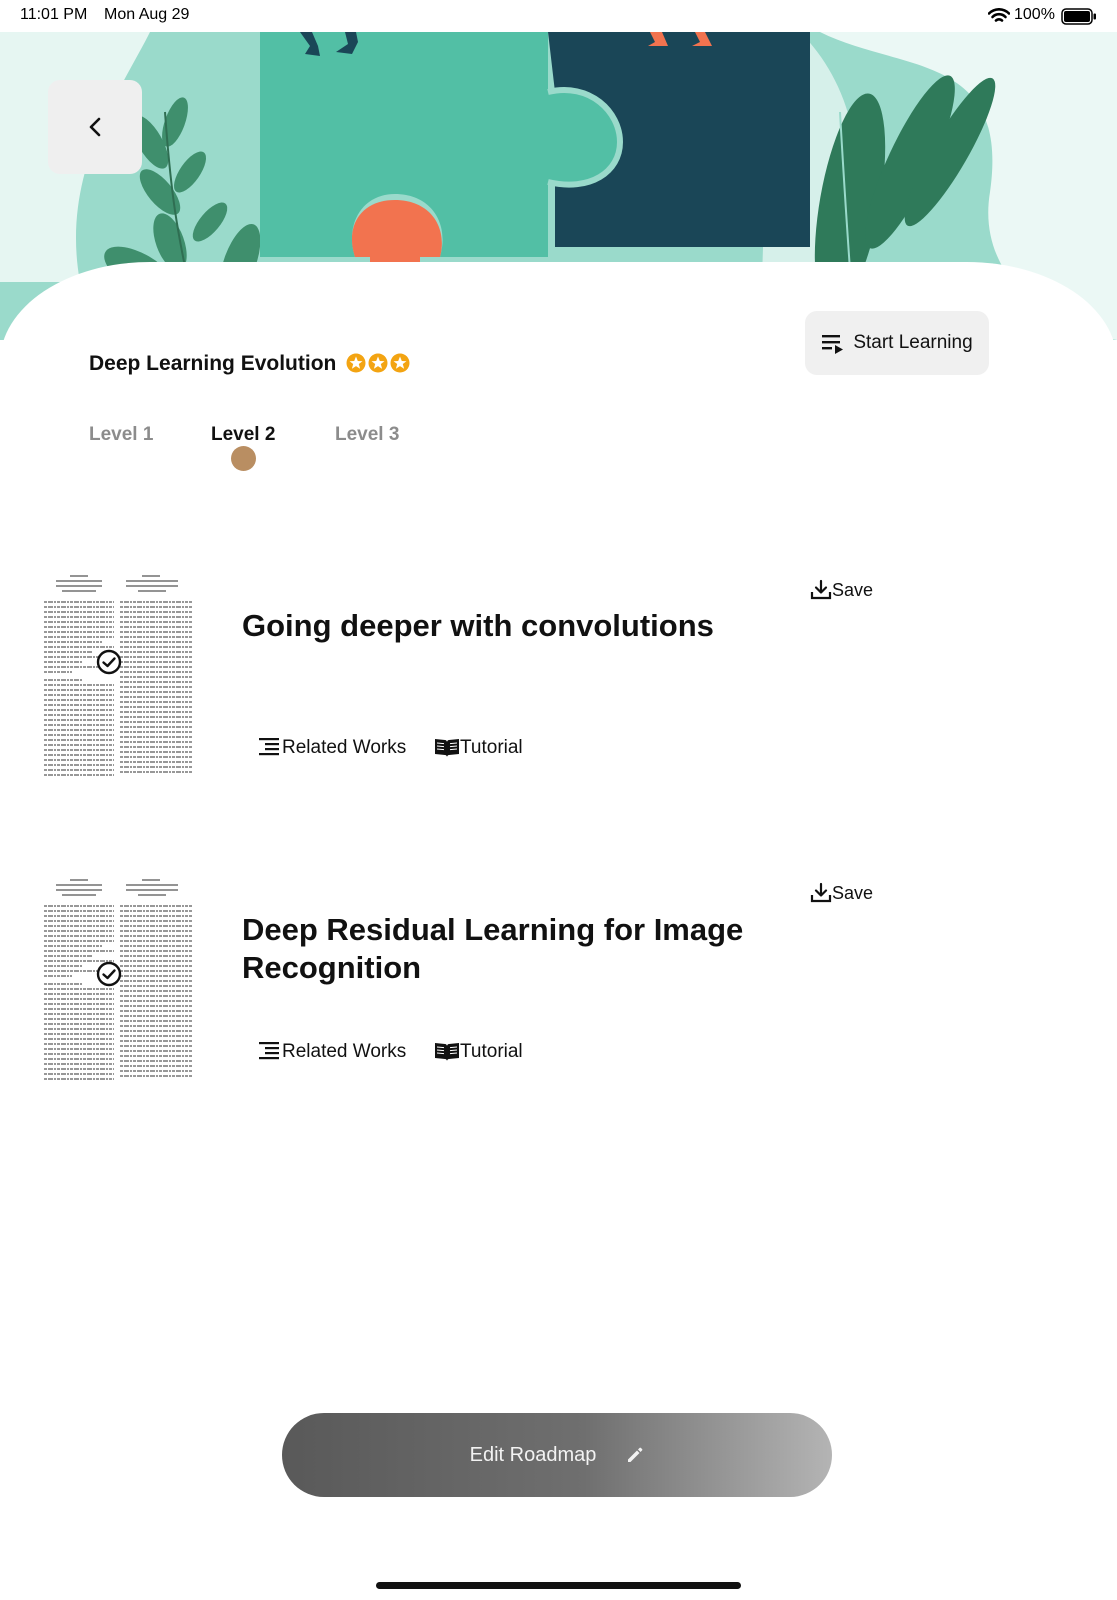  I want to click on start-learning-button: Start Learning, so click(897, 343).